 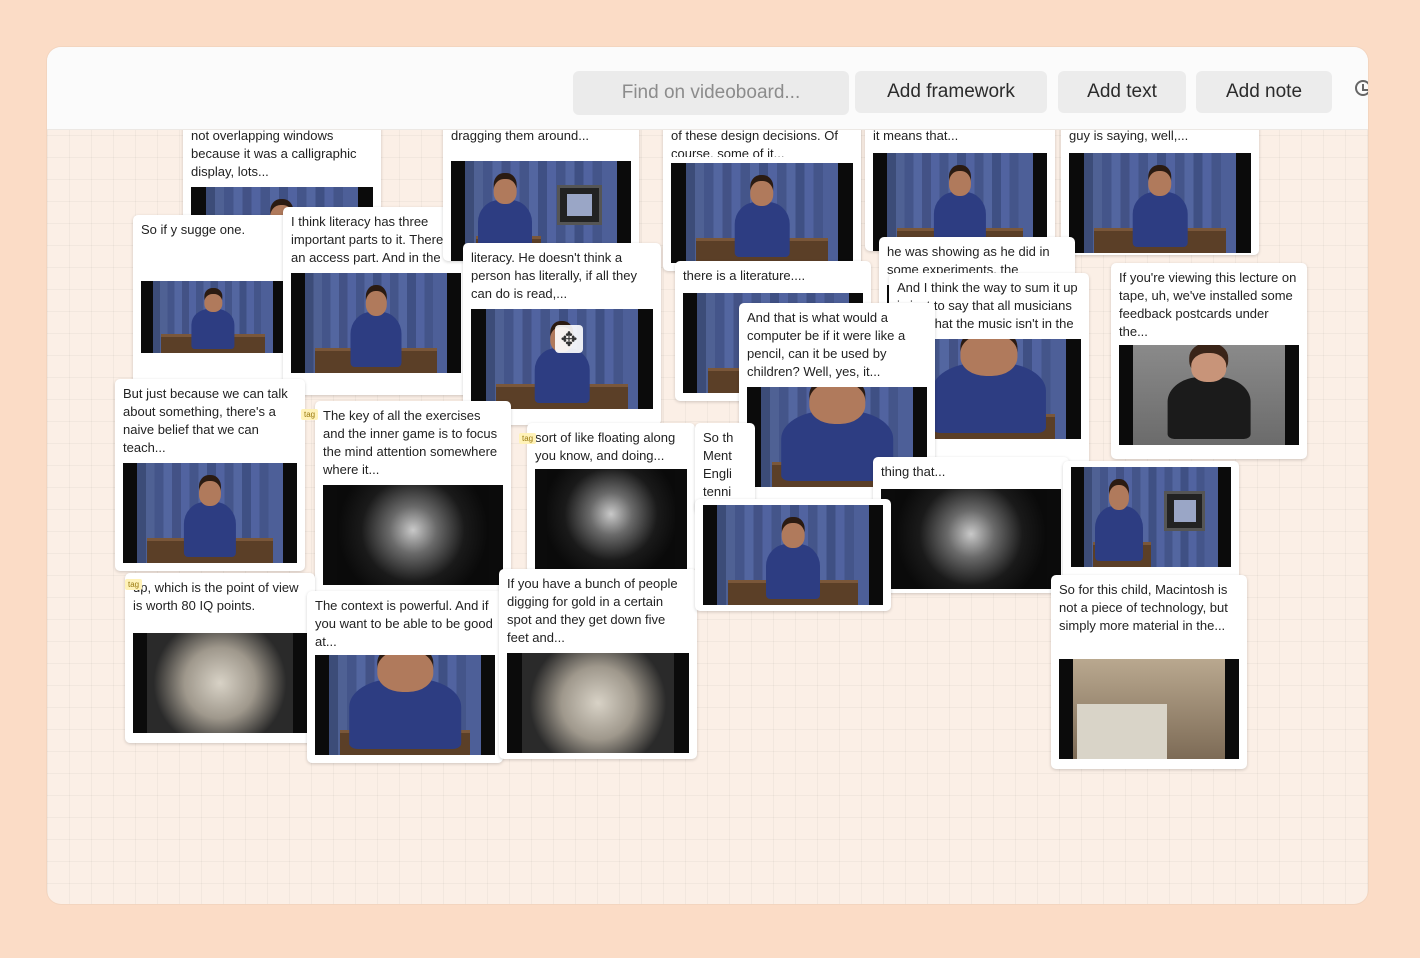 What do you see at coordinates (1264, 92) in the screenshot?
I see `add-note-button: Add note` at bounding box center [1264, 92].